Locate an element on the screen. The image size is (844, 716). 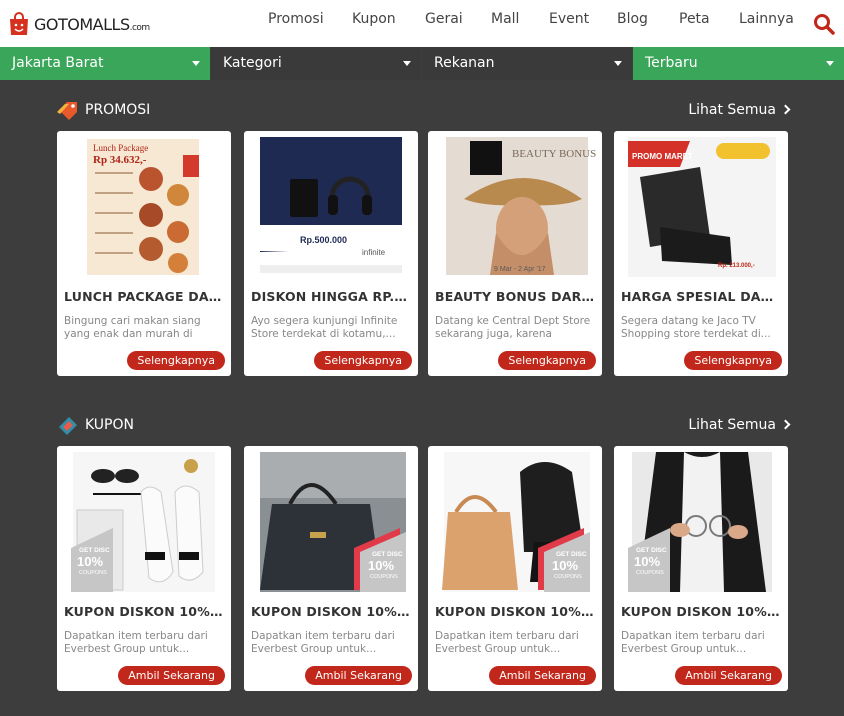
see-all-label: Lihat Semua is located at coordinates (732, 110).